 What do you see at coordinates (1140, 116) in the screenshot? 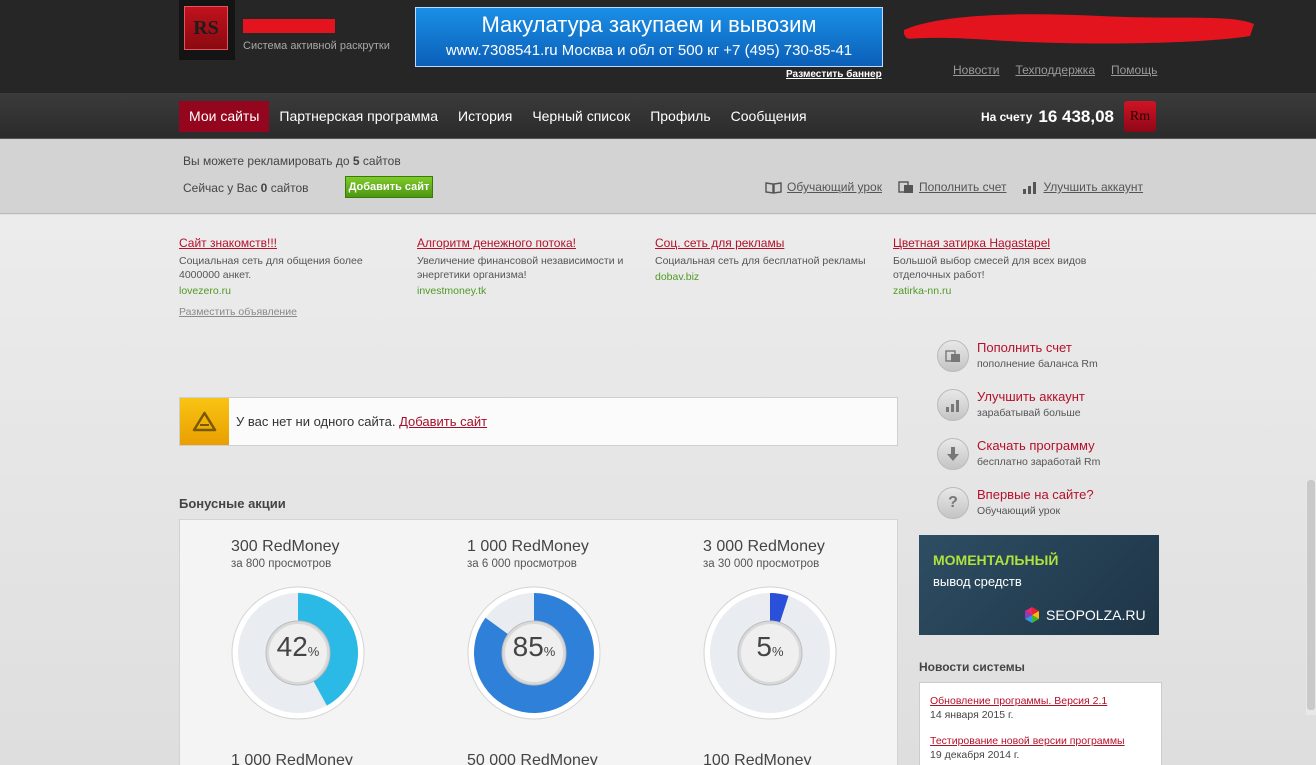
I see `currency-badge: Rm` at bounding box center [1140, 116].